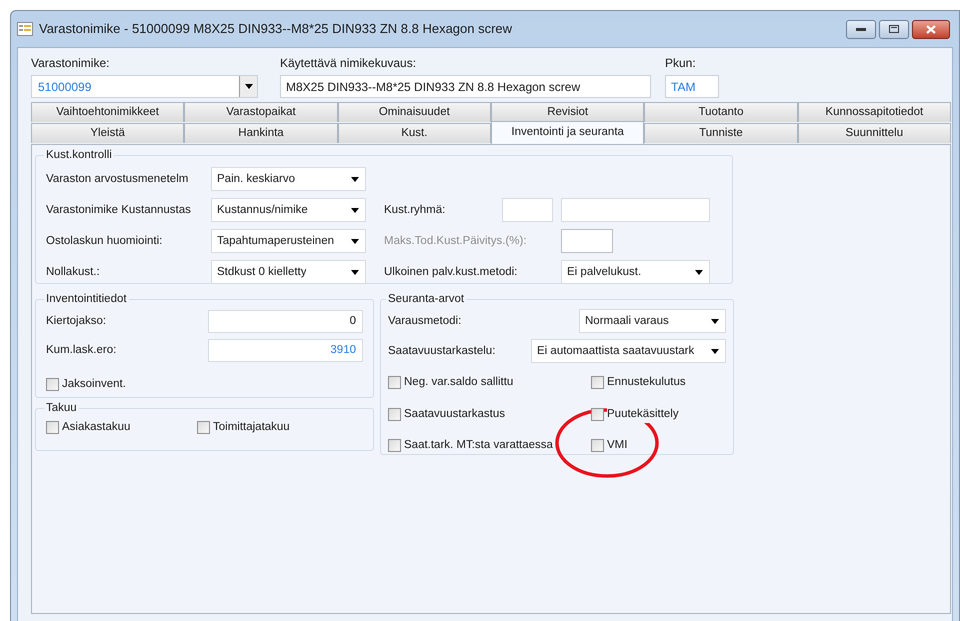 The width and height of the screenshot is (960, 621). Describe the element at coordinates (415, 210) in the screenshot. I see `field-label: Kust.ryhmä:` at that location.